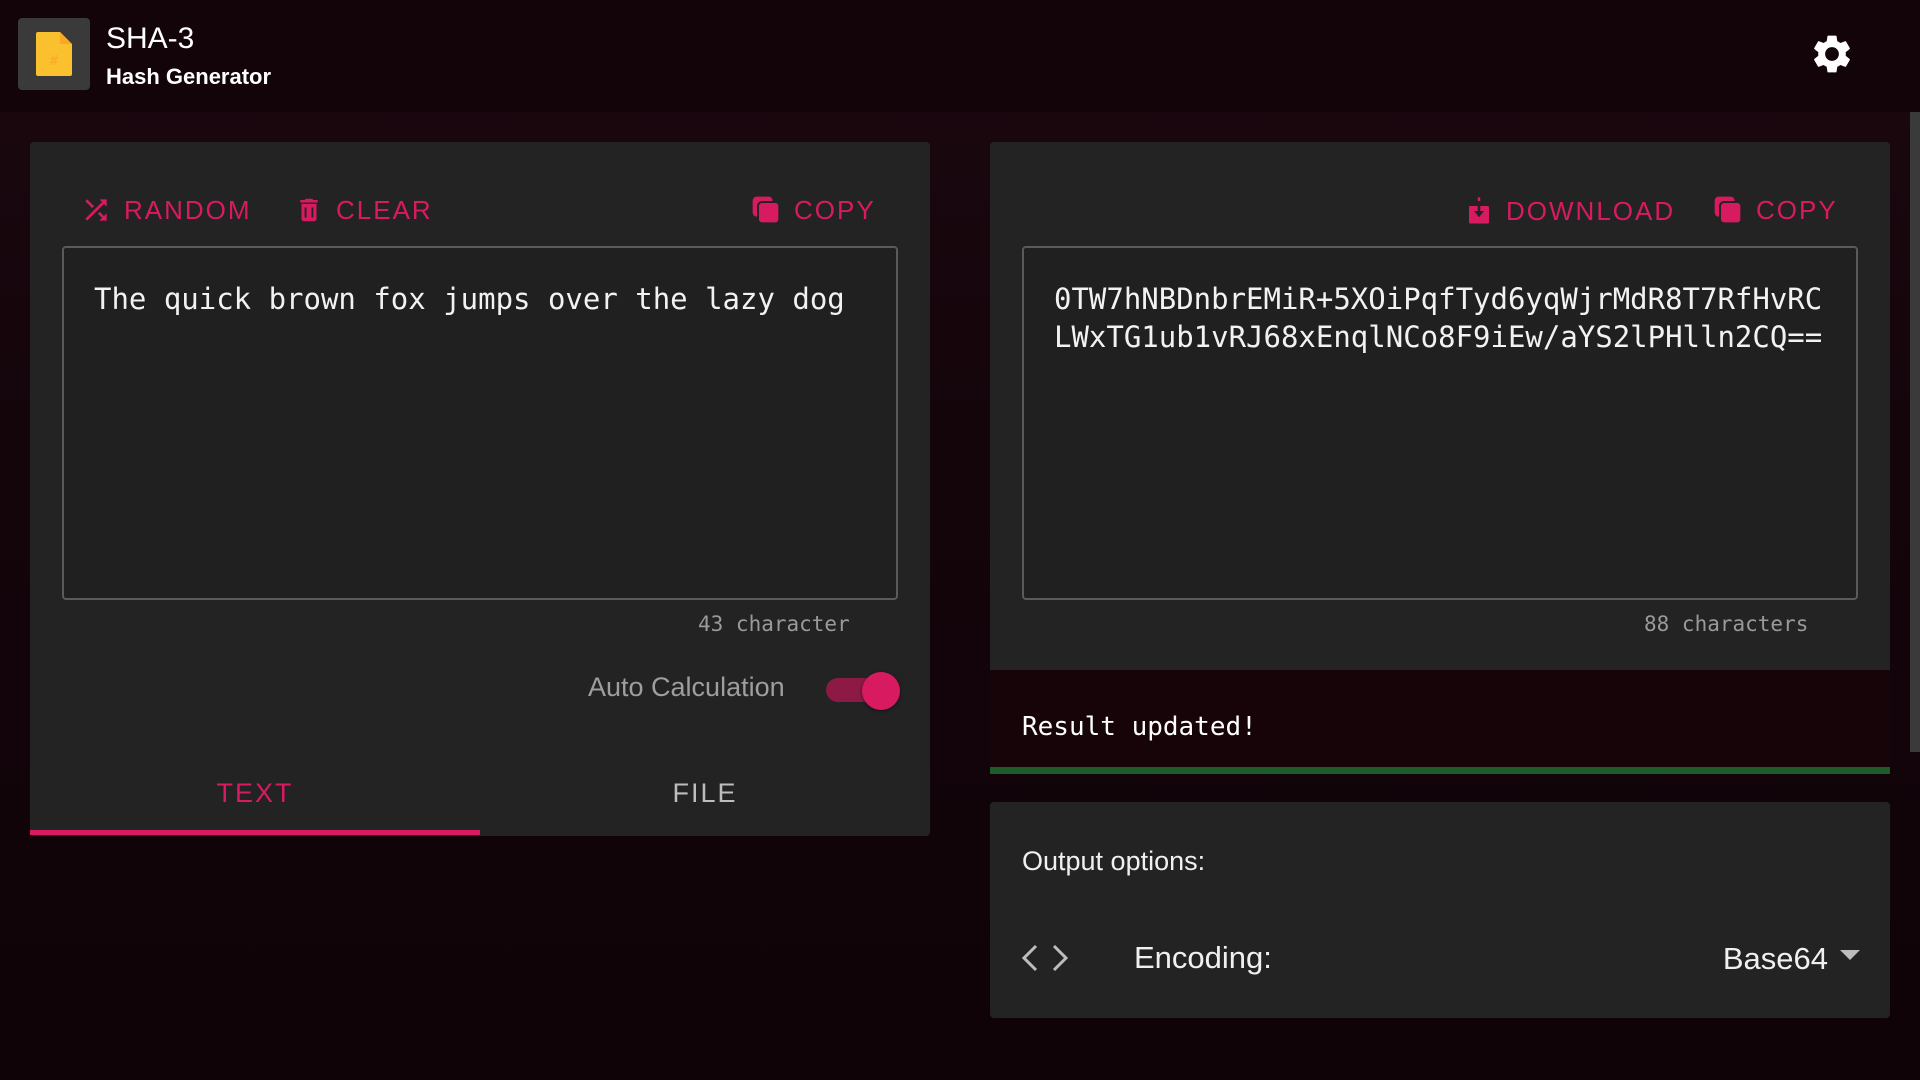 This screenshot has height=1080, width=1920. I want to click on output-options-title: Output options:, so click(1114, 861).